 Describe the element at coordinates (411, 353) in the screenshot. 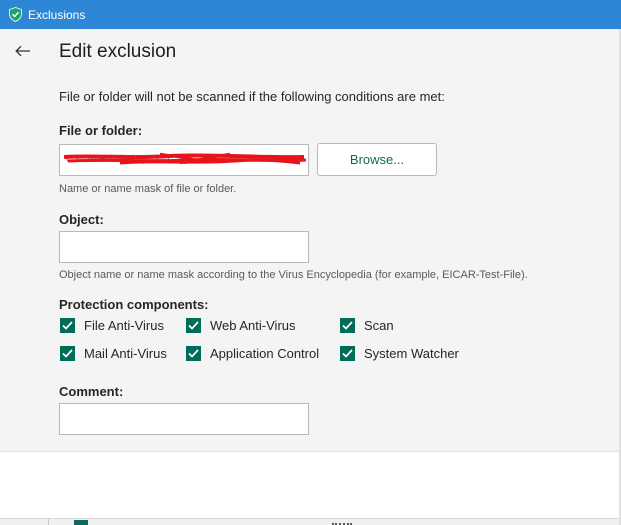

I see `checkbox-label: System Watcher` at that location.